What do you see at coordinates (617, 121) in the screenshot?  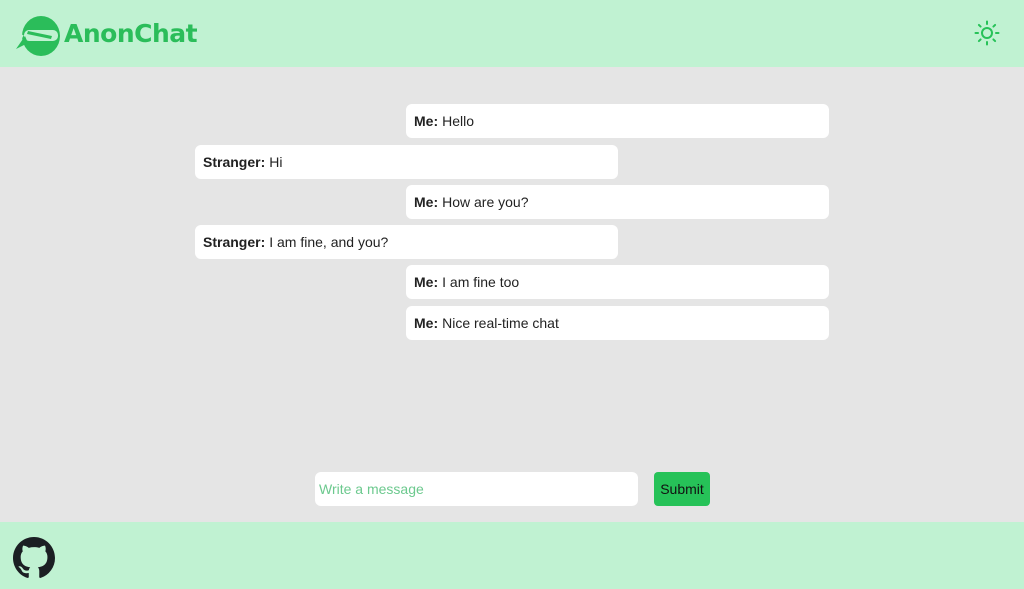 I see `message-item: Me: Hello` at bounding box center [617, 121].